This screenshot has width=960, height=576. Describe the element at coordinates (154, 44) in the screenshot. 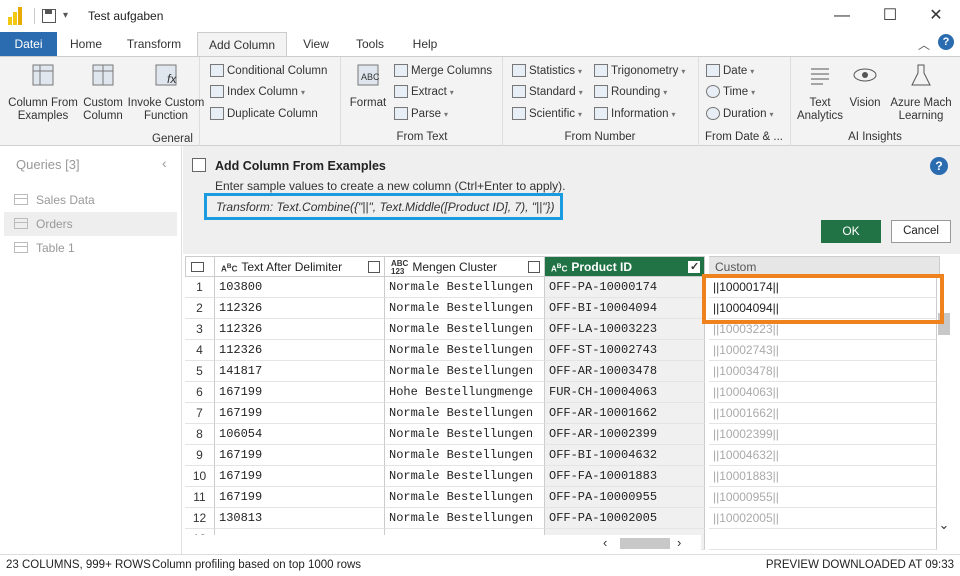

I see `tab-transform: Transform` at that location.